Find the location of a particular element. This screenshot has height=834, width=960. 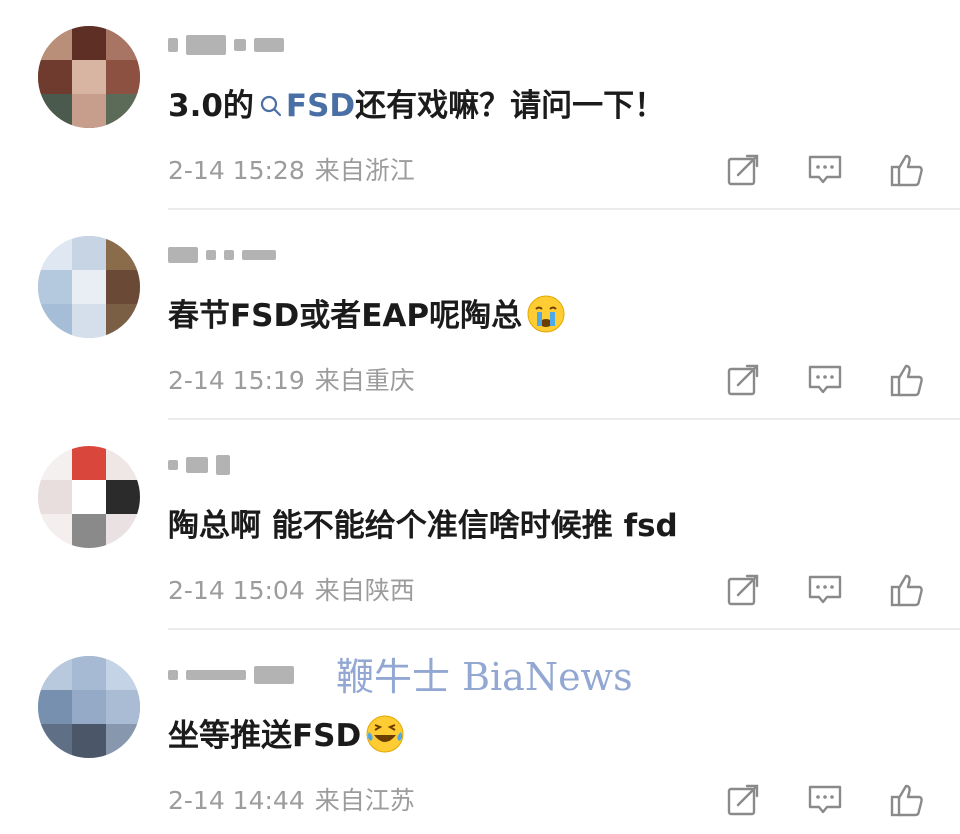

comment-text: 坐等推送FSD is located at coordinates (286, 736).